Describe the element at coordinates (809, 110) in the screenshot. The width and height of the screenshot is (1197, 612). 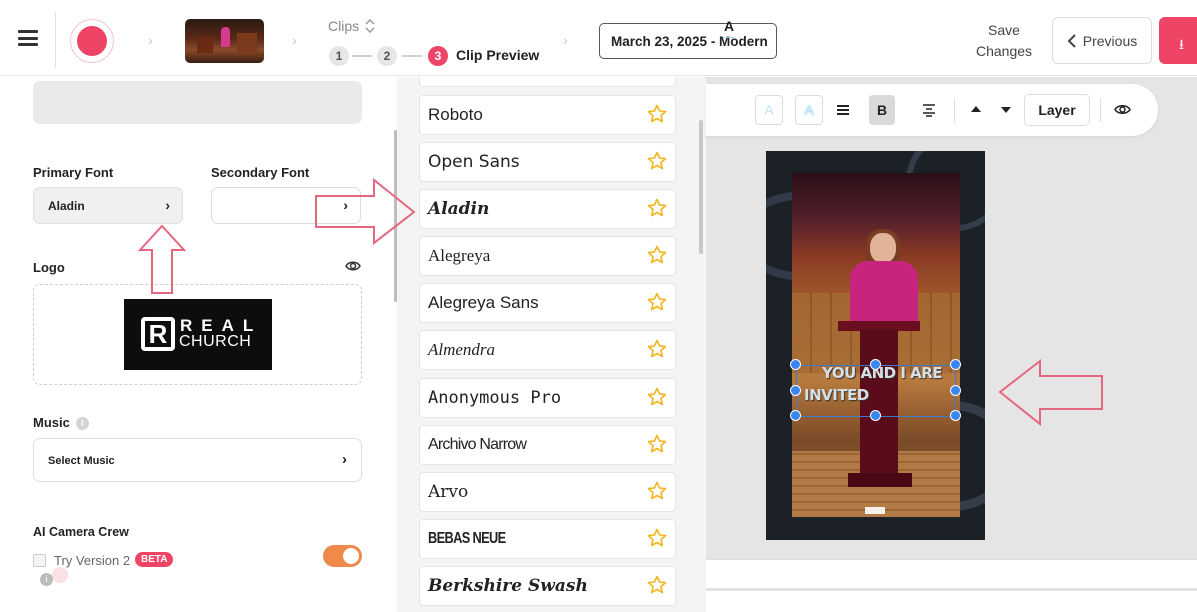
I see `text-shadow-button: A` at that location.